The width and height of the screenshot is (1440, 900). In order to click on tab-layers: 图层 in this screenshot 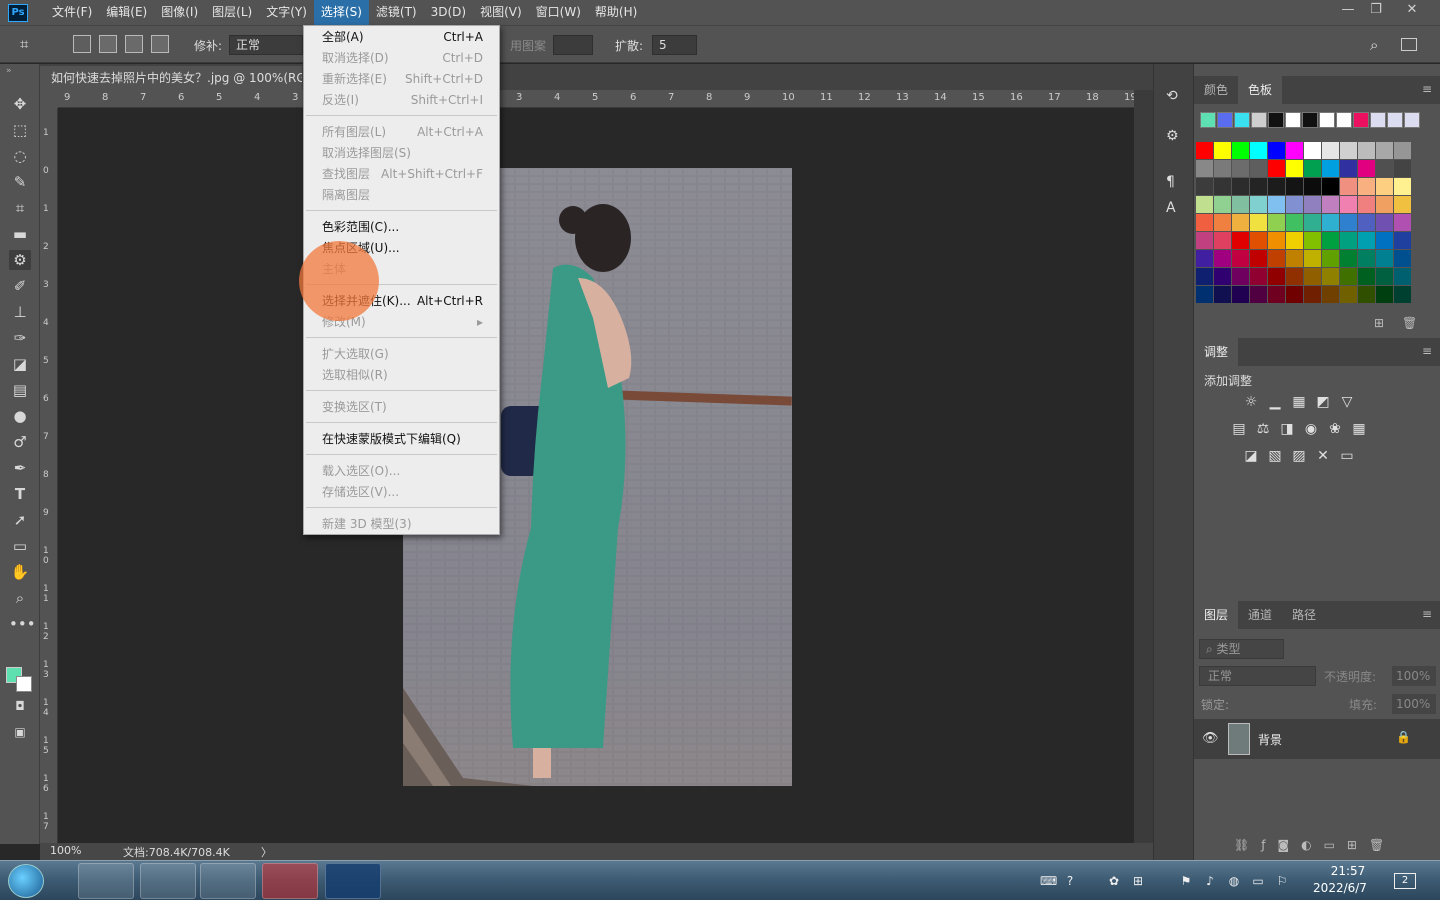, I will do `click(1216, 615)`.